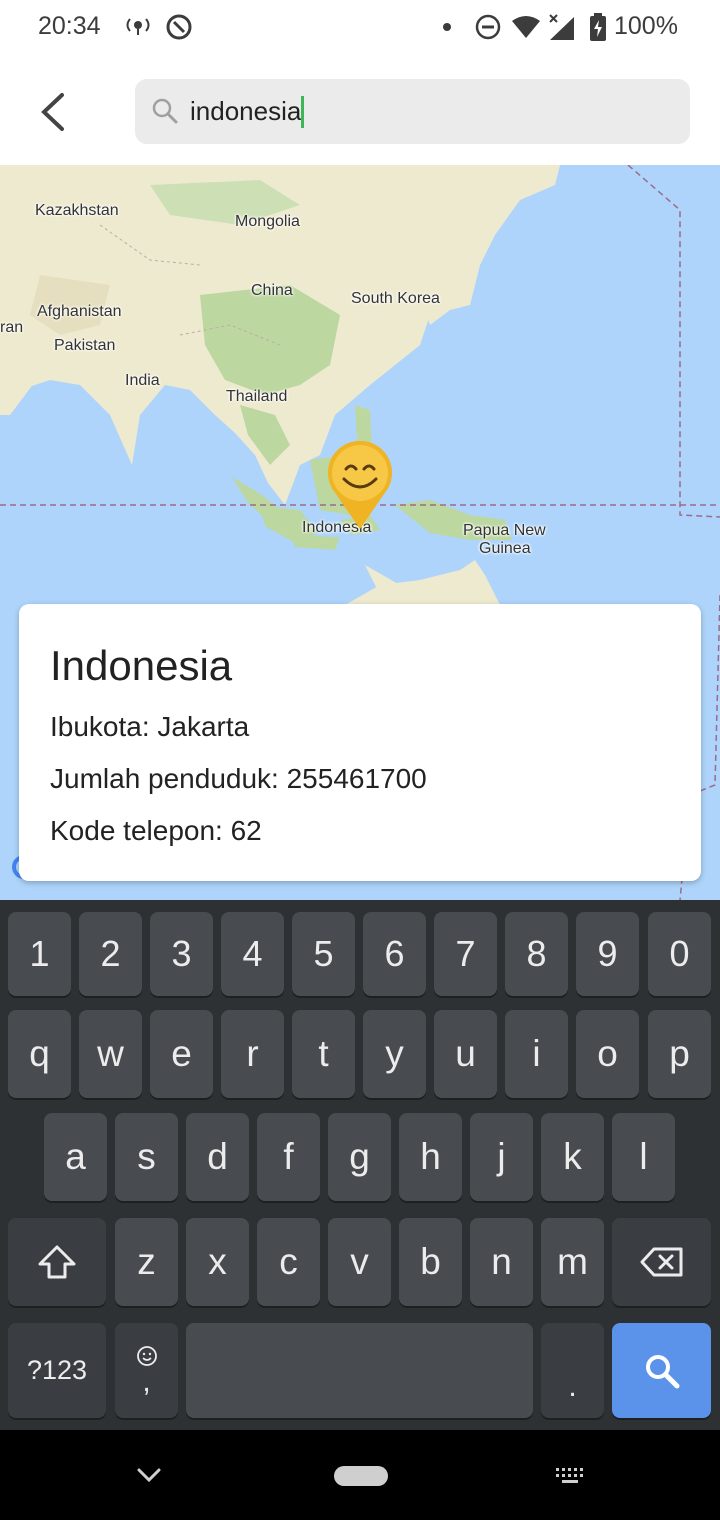  I want to click on key-q: q, so click(39, 1054).